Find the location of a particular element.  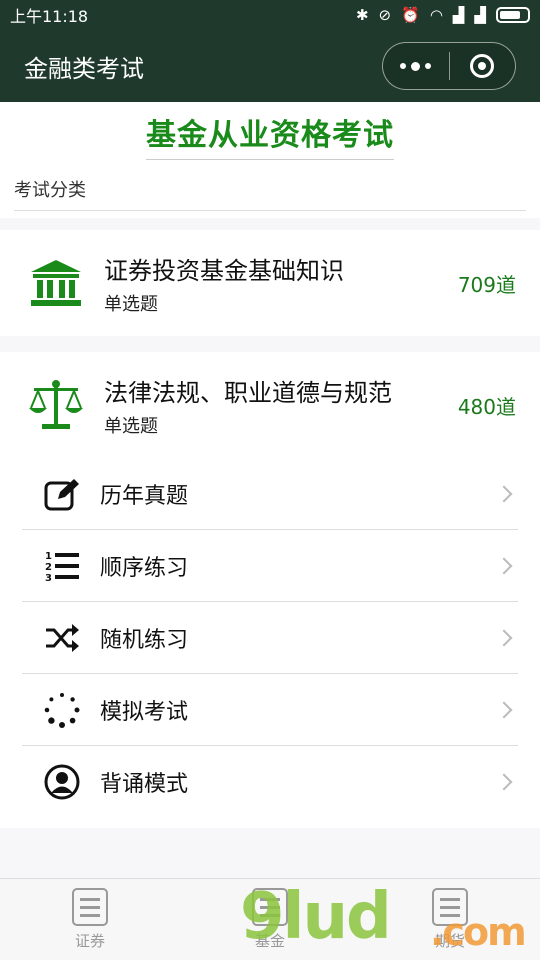

menu-item-label: 背诵模式 is located at coordinates (144, 784).